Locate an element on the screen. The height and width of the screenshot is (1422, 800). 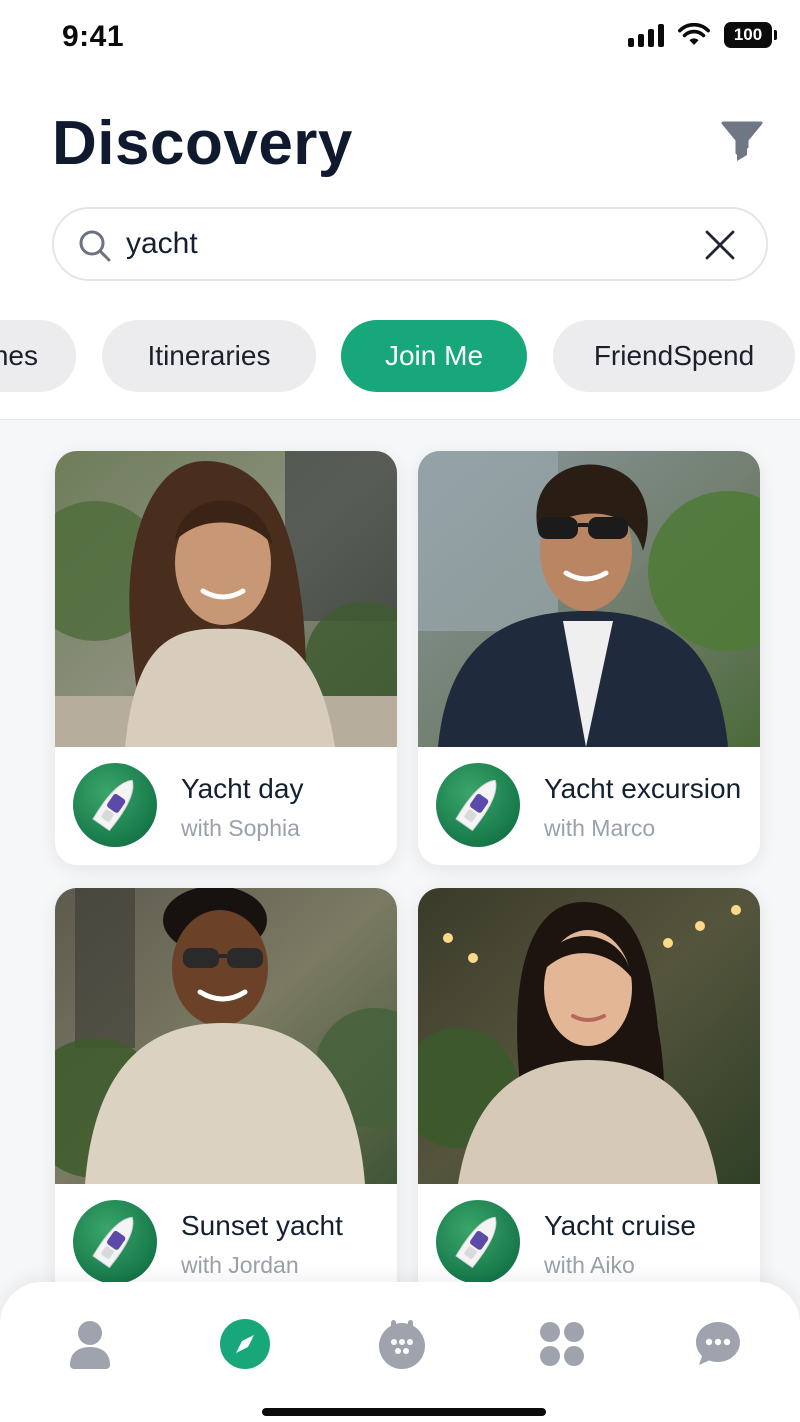
tab-discovery is located at coordinates (245, 1344).